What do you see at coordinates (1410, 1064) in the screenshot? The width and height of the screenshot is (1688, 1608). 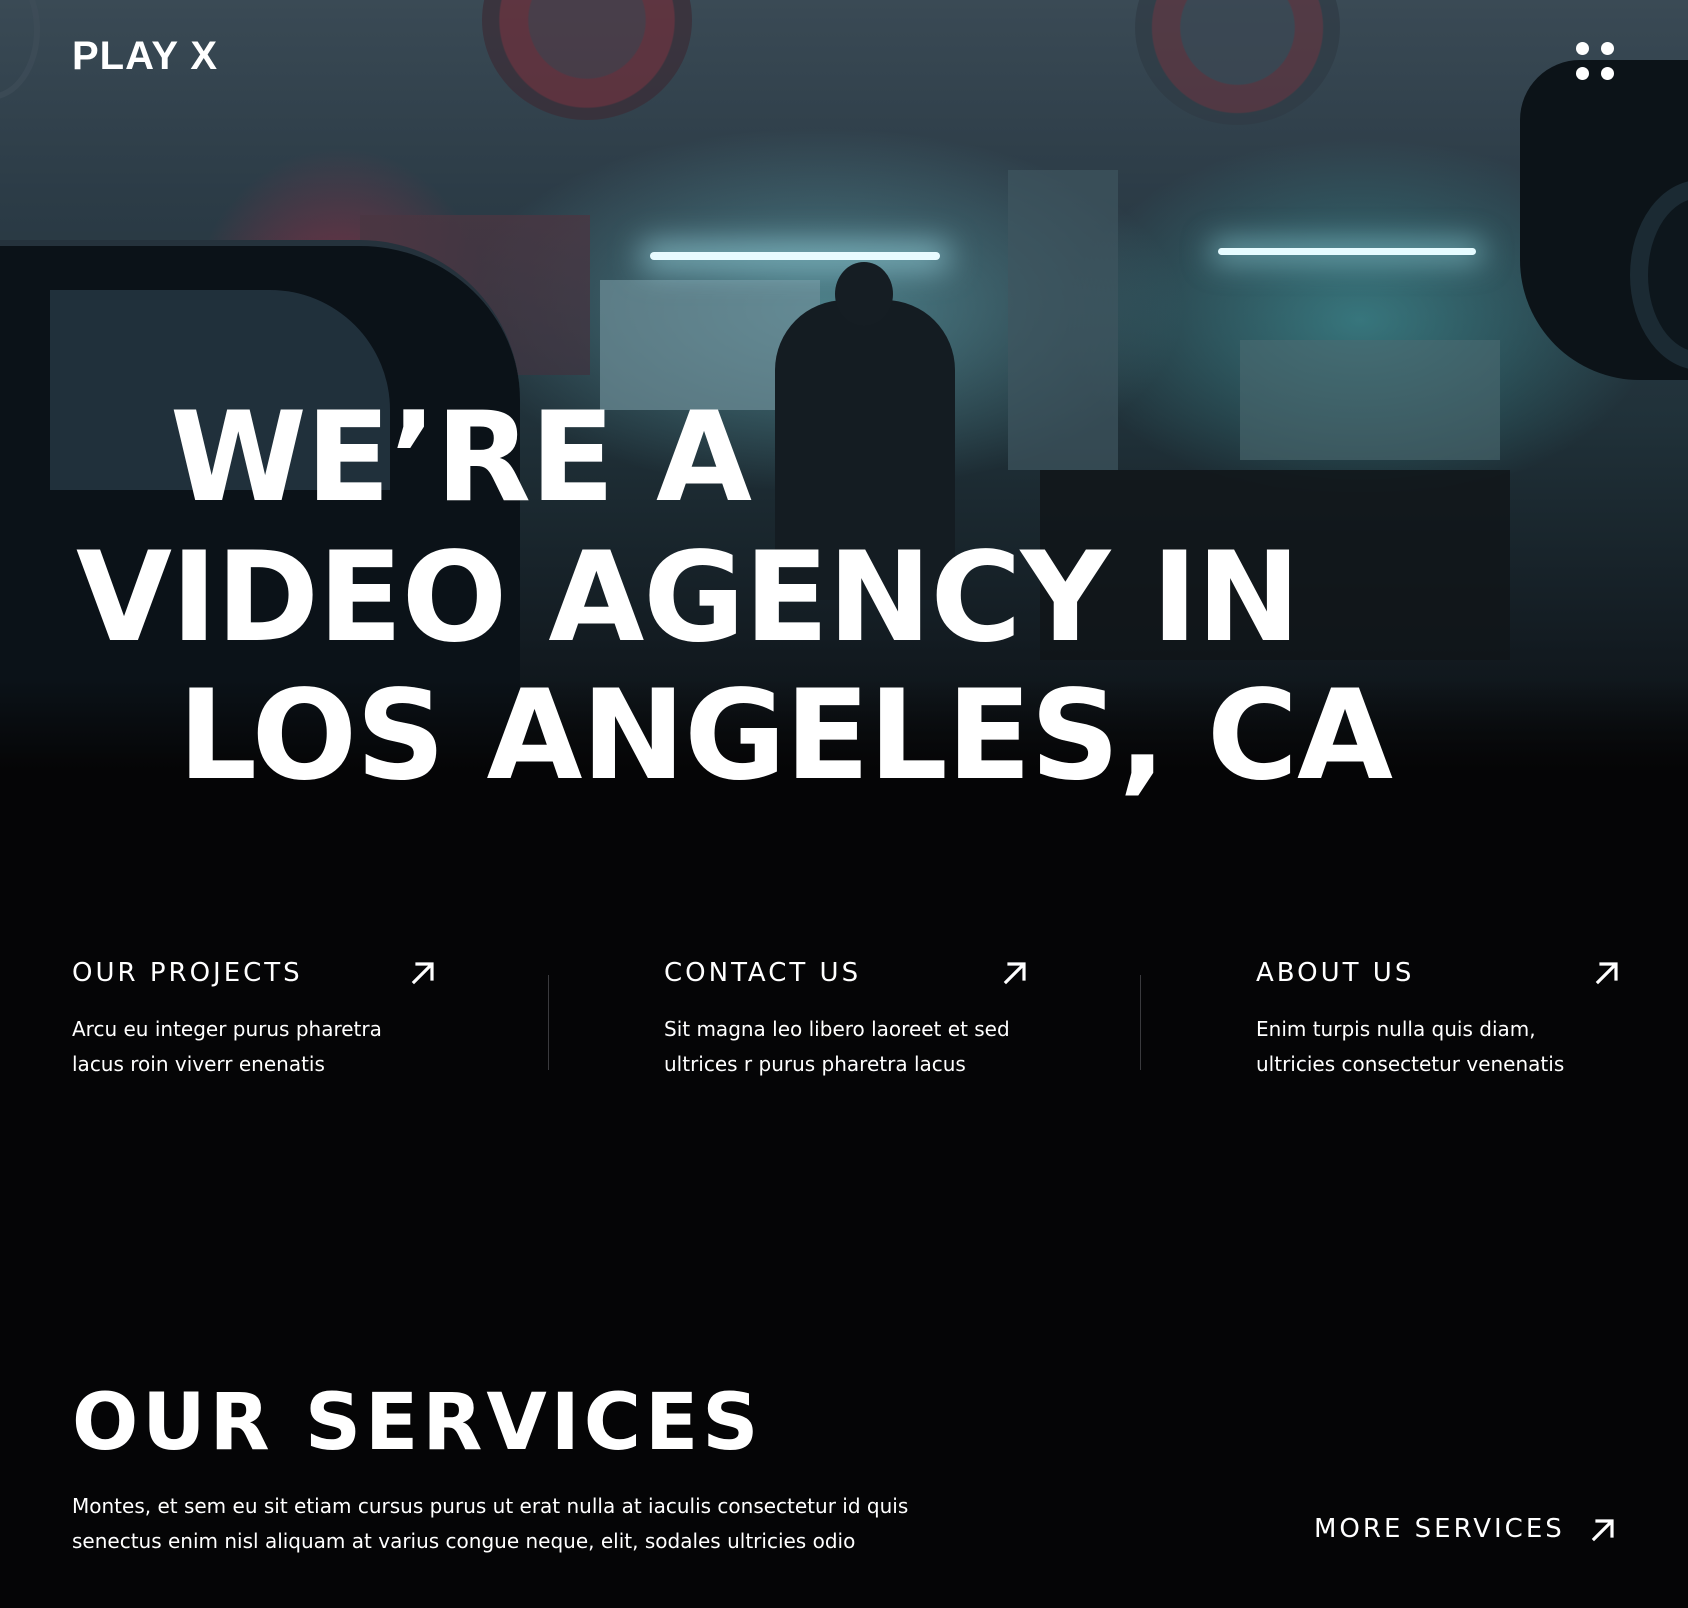 I see `card-description-line-2: ultricies consectetur venenatis` at bounding box center [1410, 1064].